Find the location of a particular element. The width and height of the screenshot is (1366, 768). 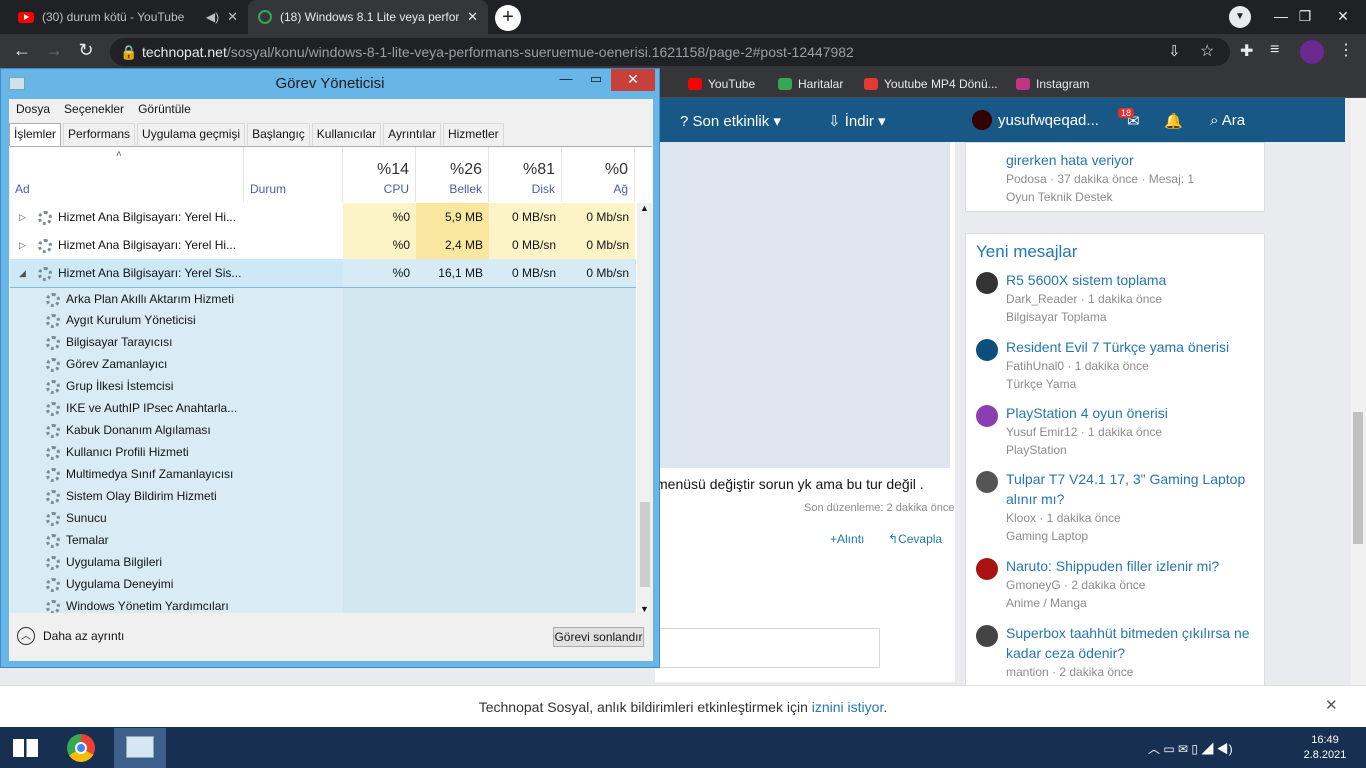

message-title: girerken hata veriyor is located at coordinates (1133, 160).